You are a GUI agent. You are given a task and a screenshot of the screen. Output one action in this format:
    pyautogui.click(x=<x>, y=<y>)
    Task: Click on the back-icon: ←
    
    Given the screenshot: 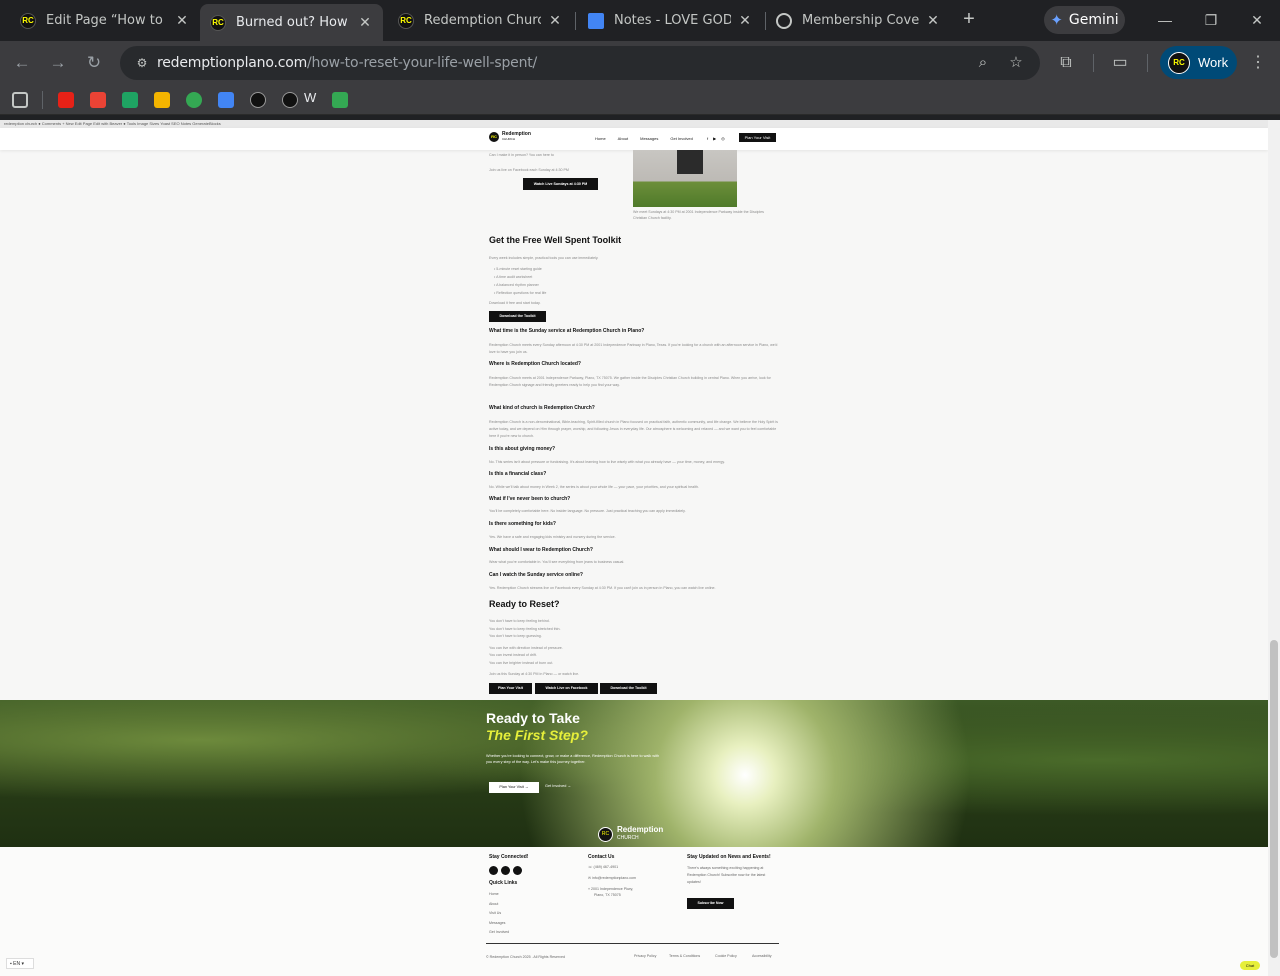 What is the action you would take?
    pyautogui.click(x=22, y=64)
    